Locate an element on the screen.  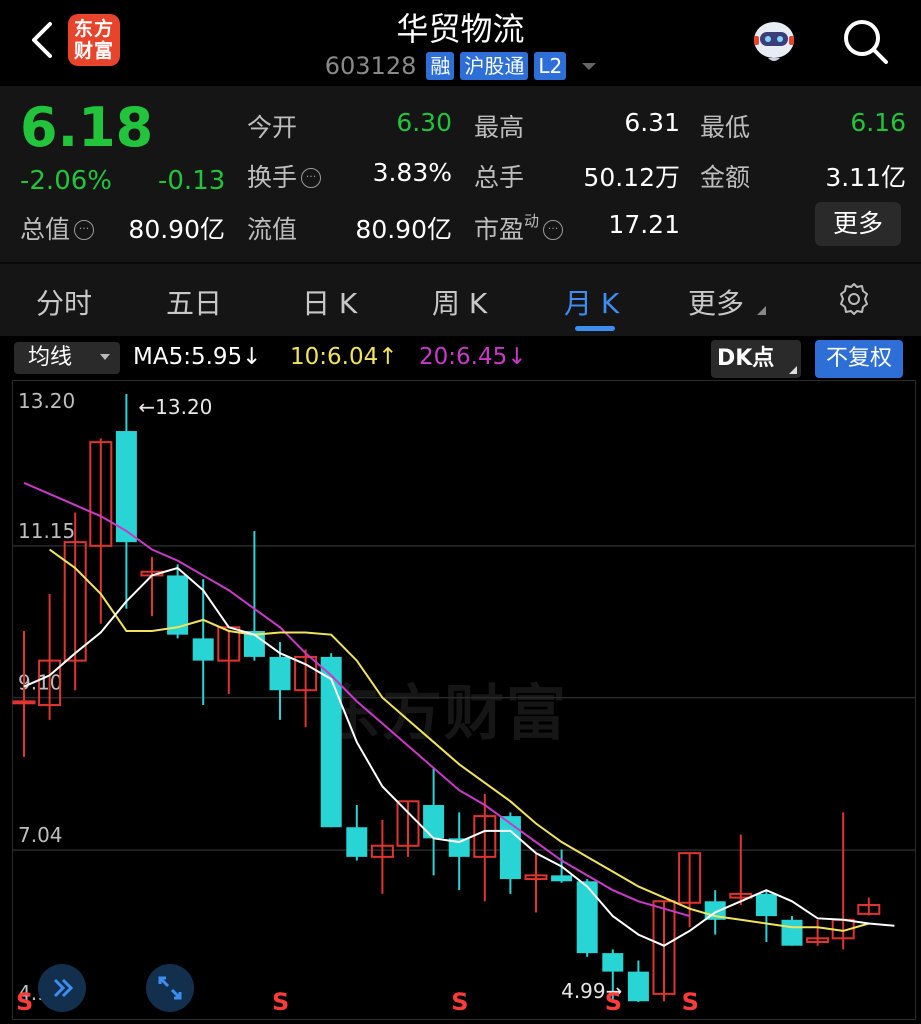
turnover-value: 3.83% is located at coordinates (412, 172).